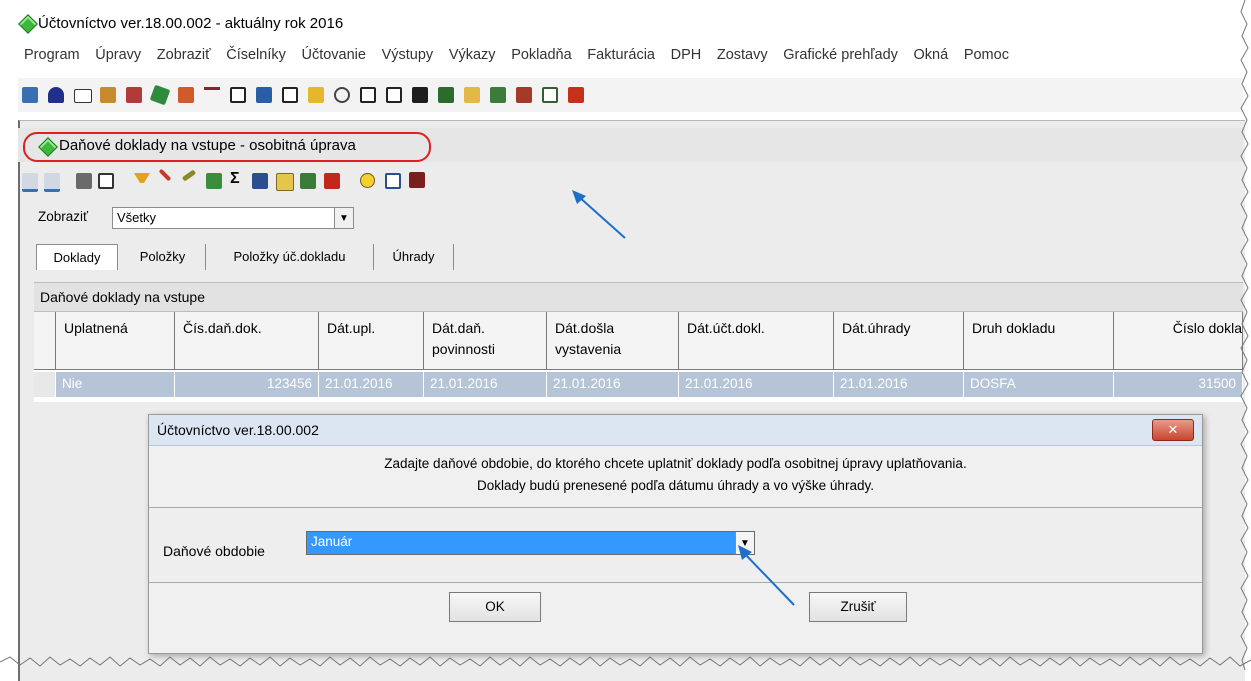  What do you see at coordinates (30, 182) in the screenshot?
I see `prev-icon` at bounding box center [30, 182].